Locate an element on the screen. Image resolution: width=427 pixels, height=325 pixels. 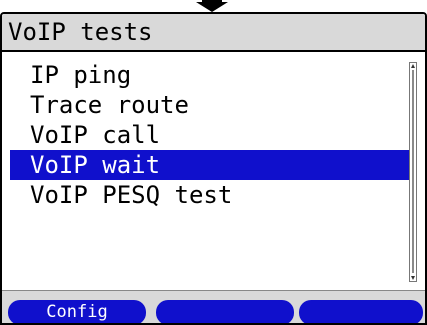
scroll-thumb is located at coordinates (413, 171).